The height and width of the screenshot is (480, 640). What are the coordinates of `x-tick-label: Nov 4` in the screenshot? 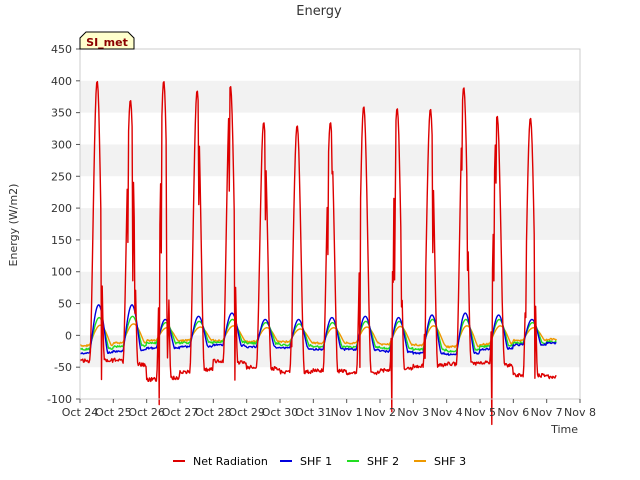 It's located at (447, 412).